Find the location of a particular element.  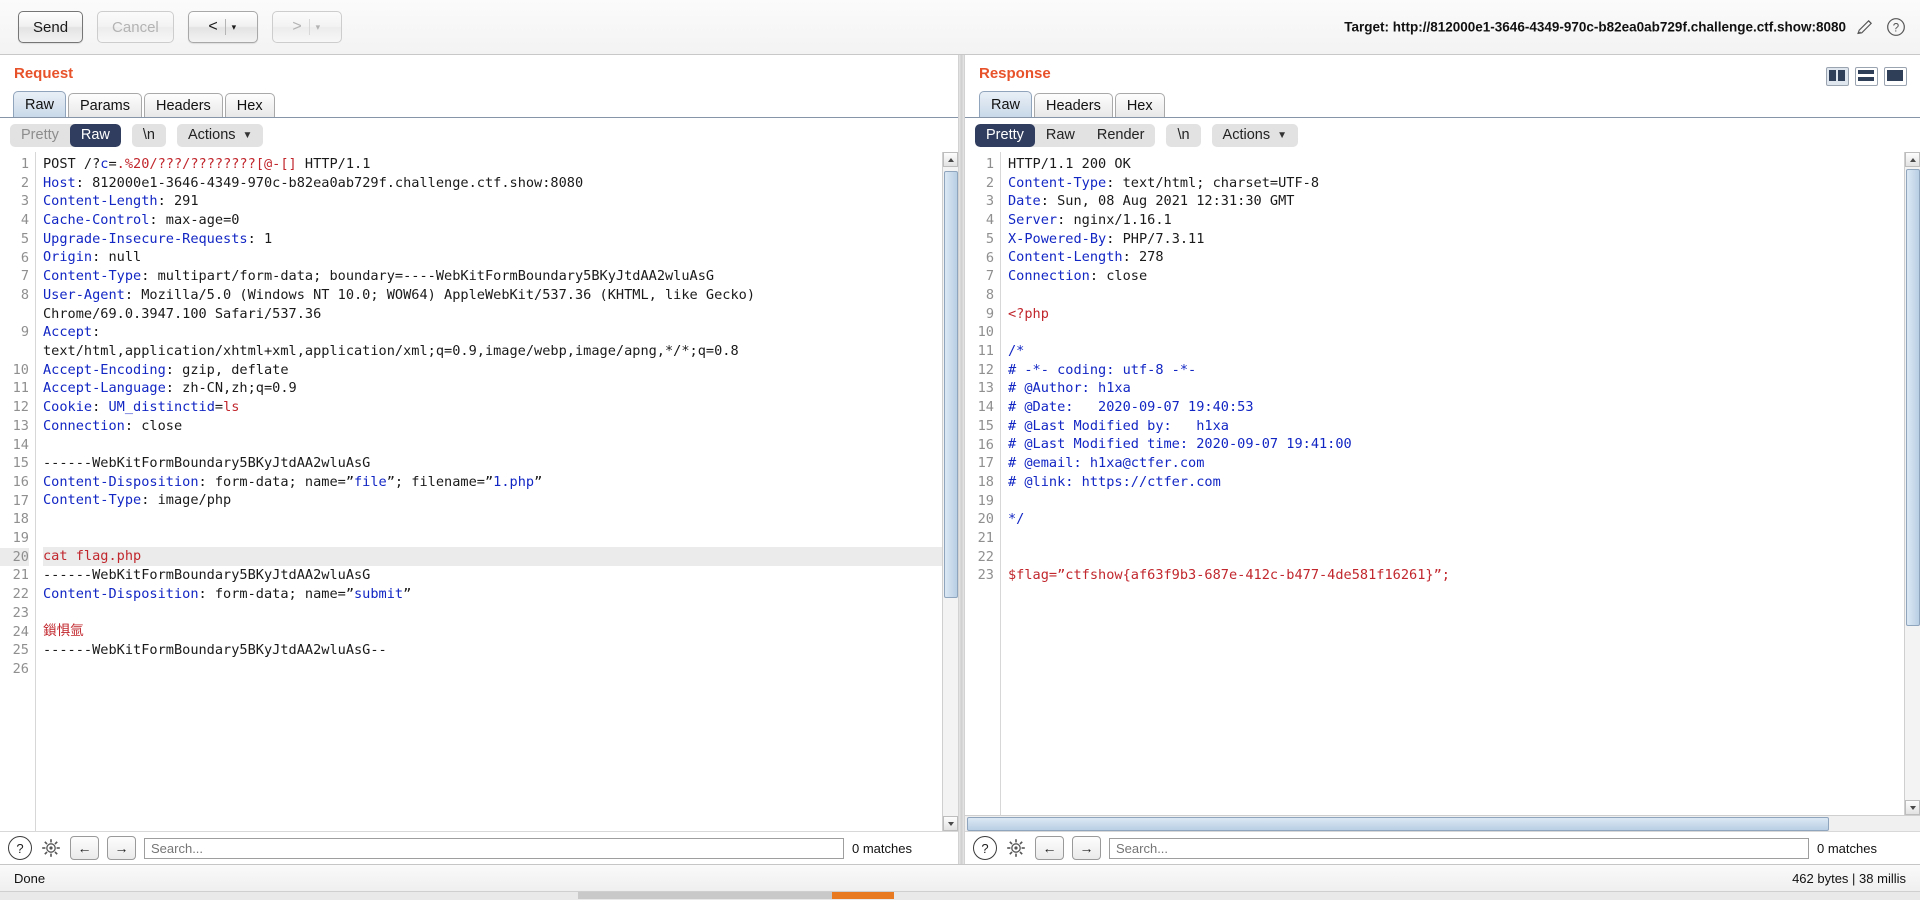

layout-horizontal-split-icon is located at coordinates (1866, 76).